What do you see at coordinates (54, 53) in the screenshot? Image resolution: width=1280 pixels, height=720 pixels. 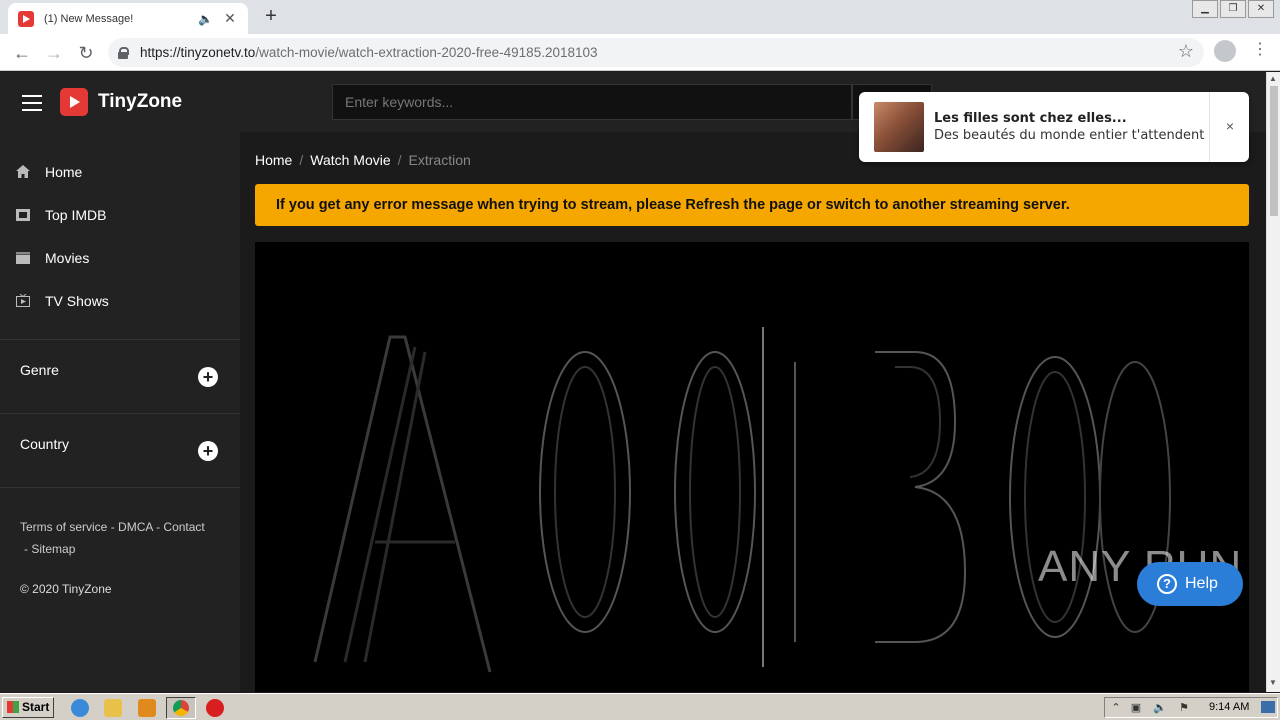 I see `forward-arrow-icon: →` at bounding box center [54, 53].